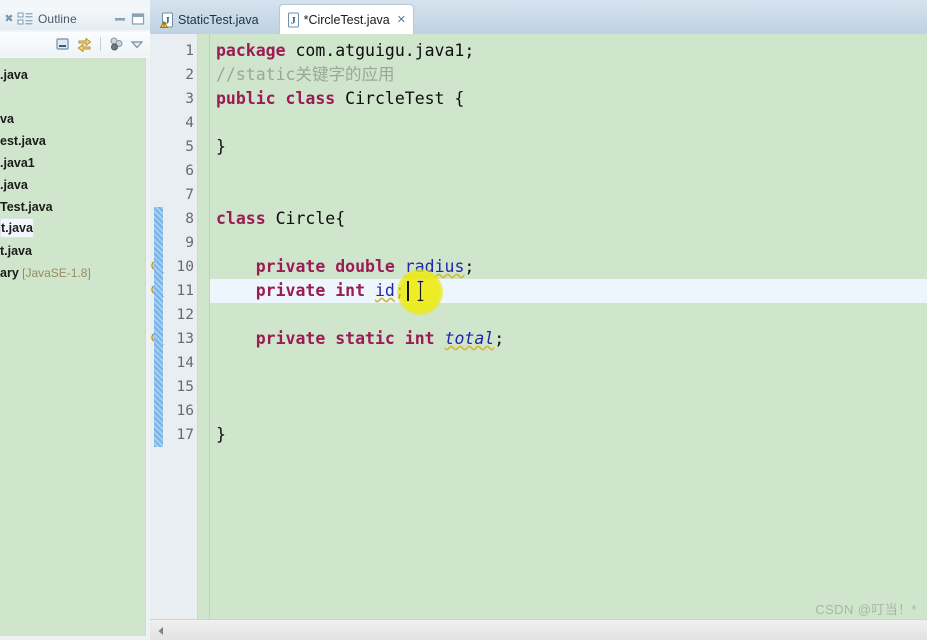  I want to click on tree-item-label: ary, so click(9, 273).